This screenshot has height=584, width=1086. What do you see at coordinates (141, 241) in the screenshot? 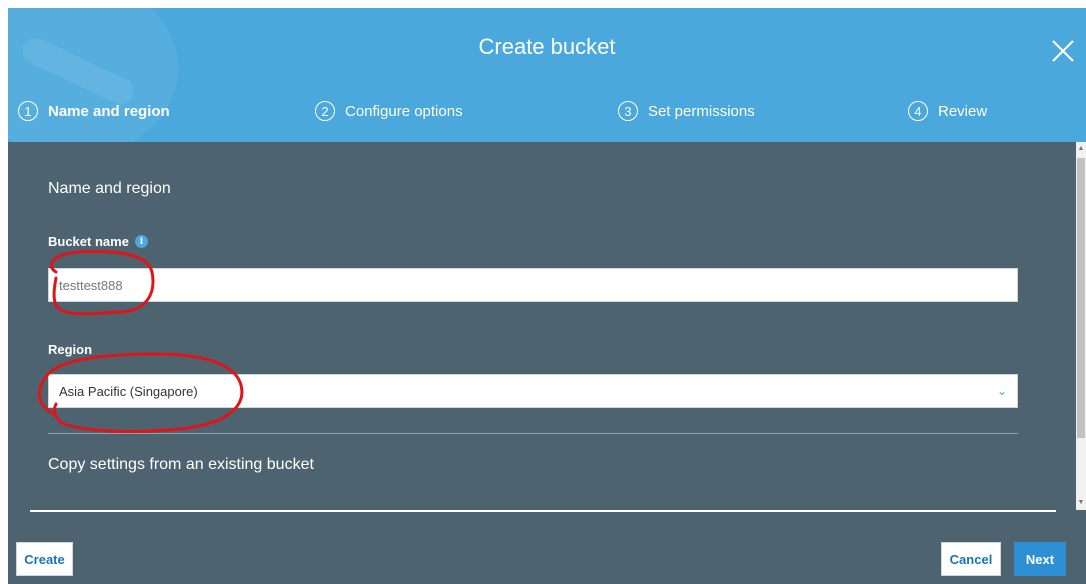
I see `info-icon: i` at bounding box center [141, 241].